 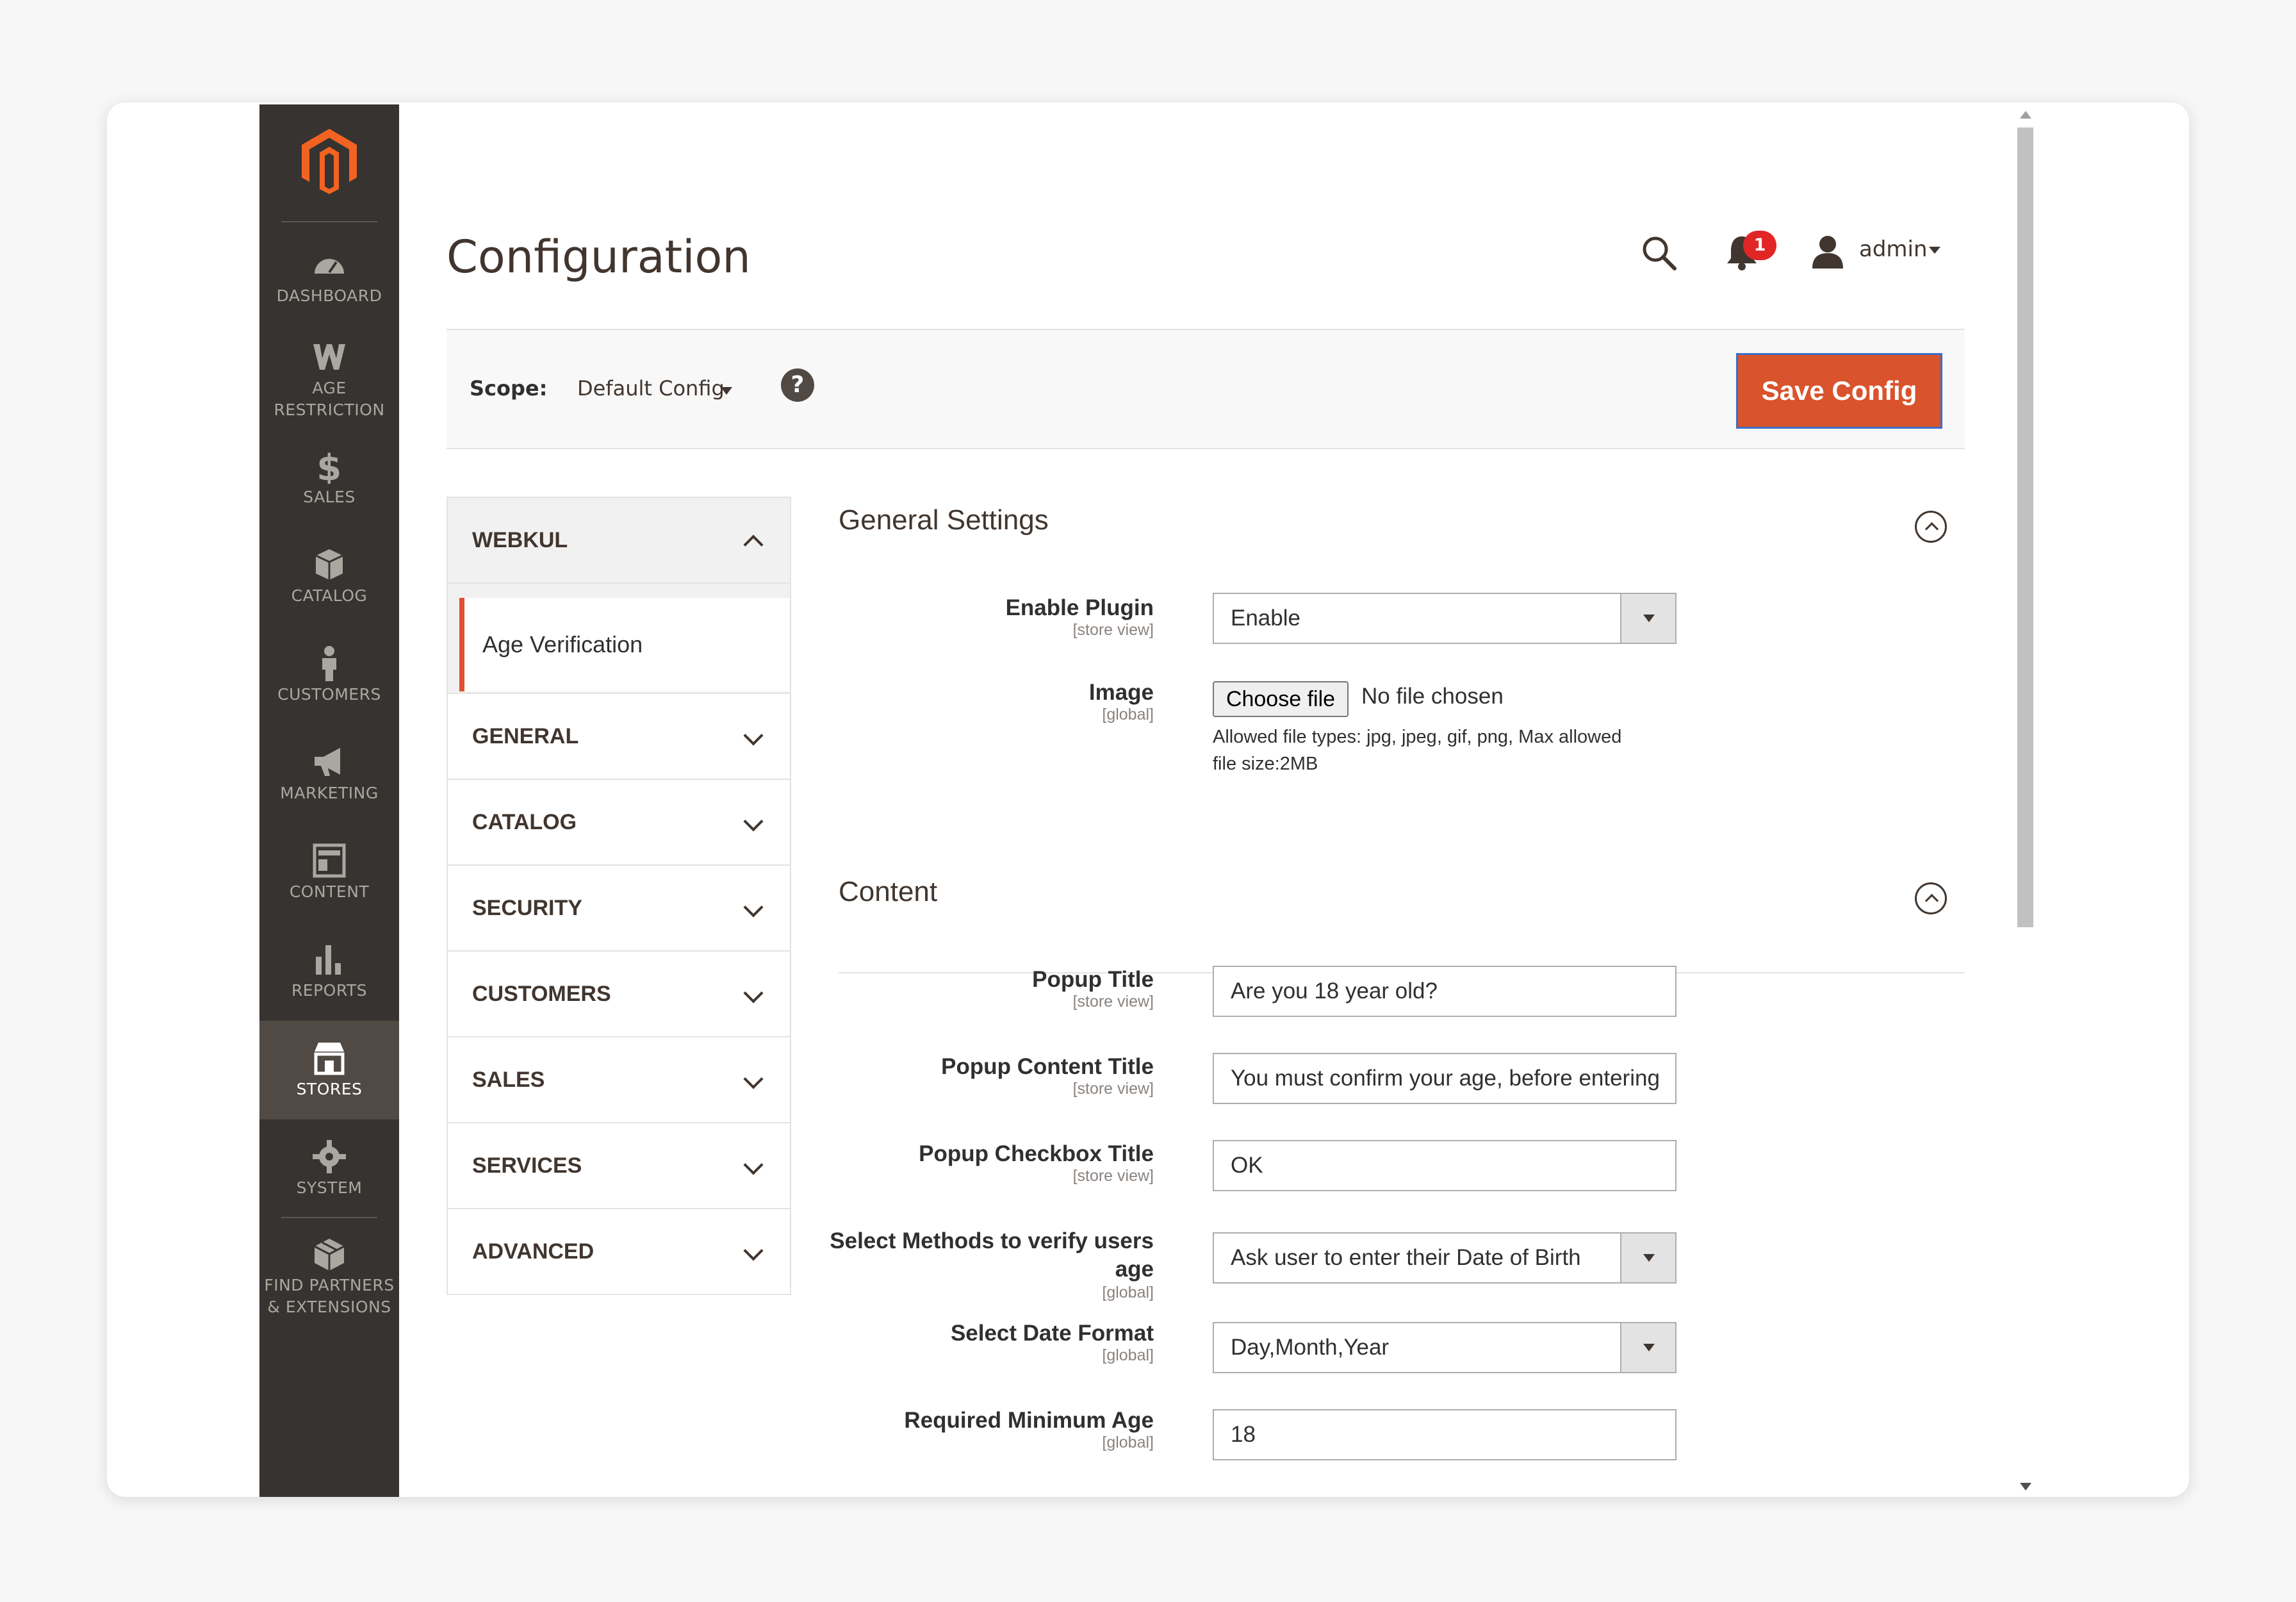 What do you see at coordinates (888, 892) in the screenshot?
I see `section-title-content: Content` at bounding box center [888, 892].